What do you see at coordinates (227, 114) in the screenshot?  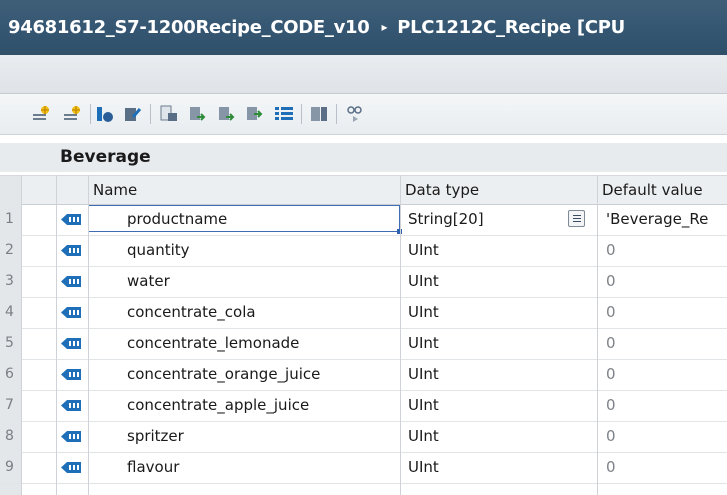 I see `load-start-values-icon` at bounding box center [227, 114].